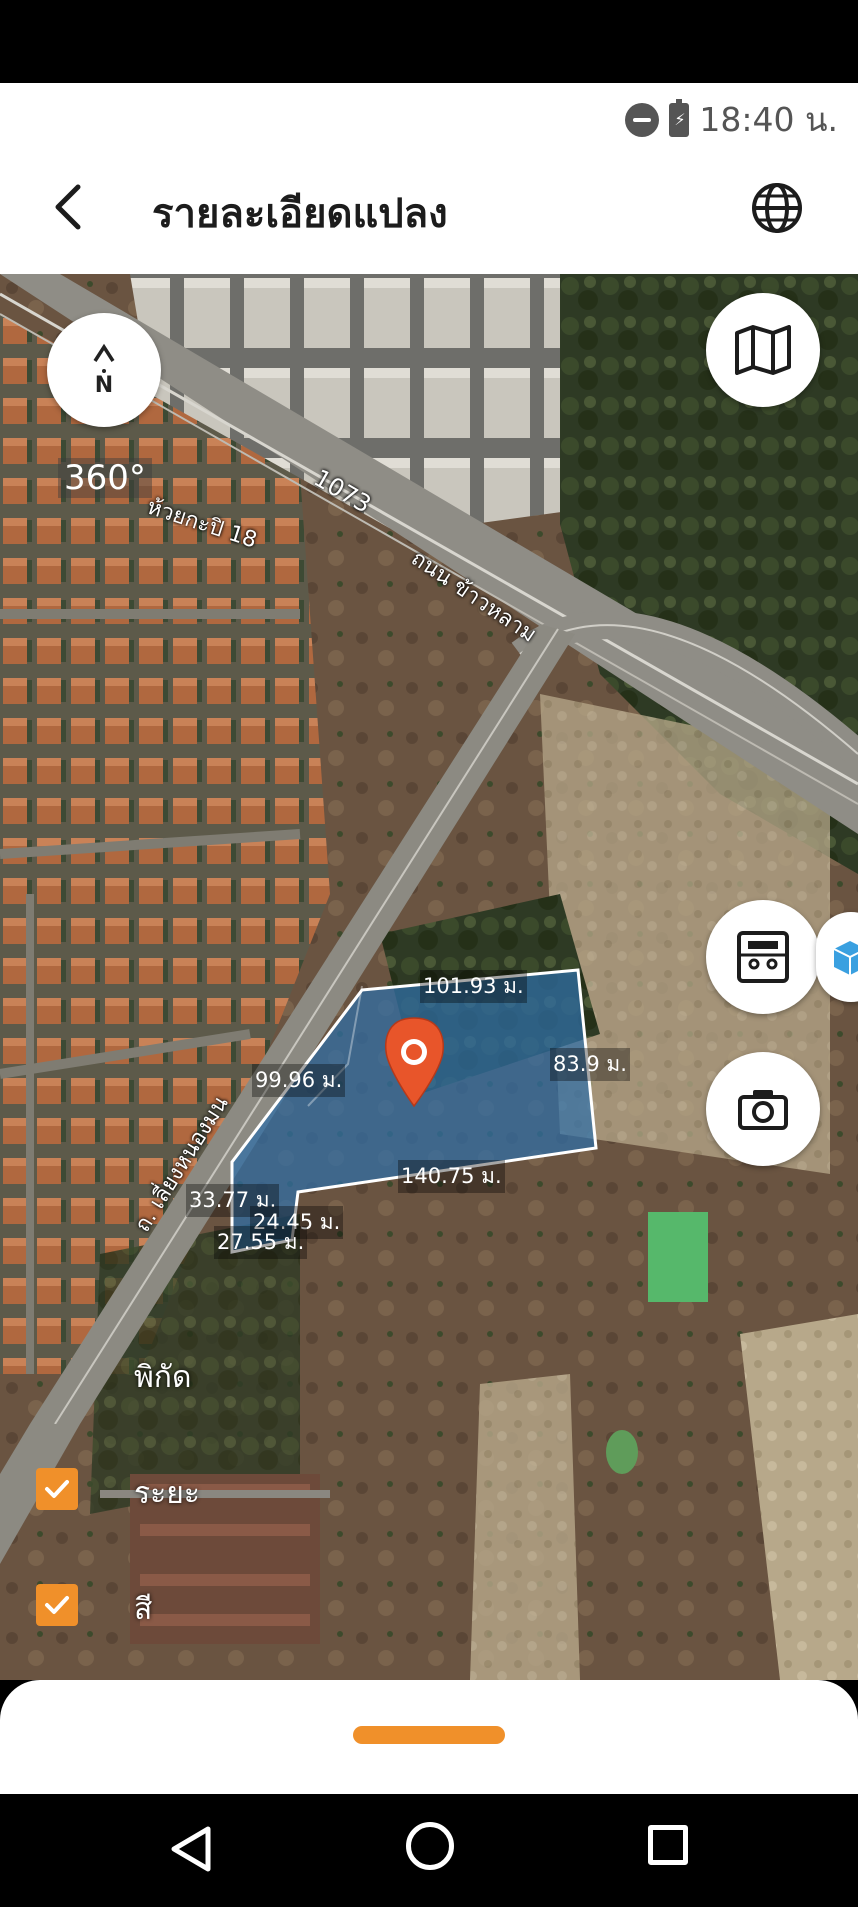 This screenshot has height=1907, width=858. I want to click on map-icon, so click(763, 350).